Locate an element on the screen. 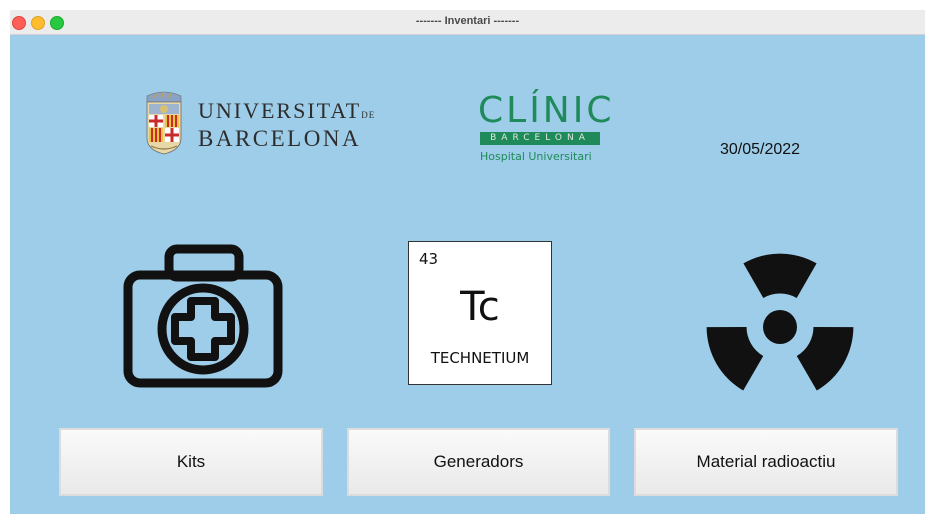 The image size is (936, 514). university-crest-icon is located at coordinates (164, 123).